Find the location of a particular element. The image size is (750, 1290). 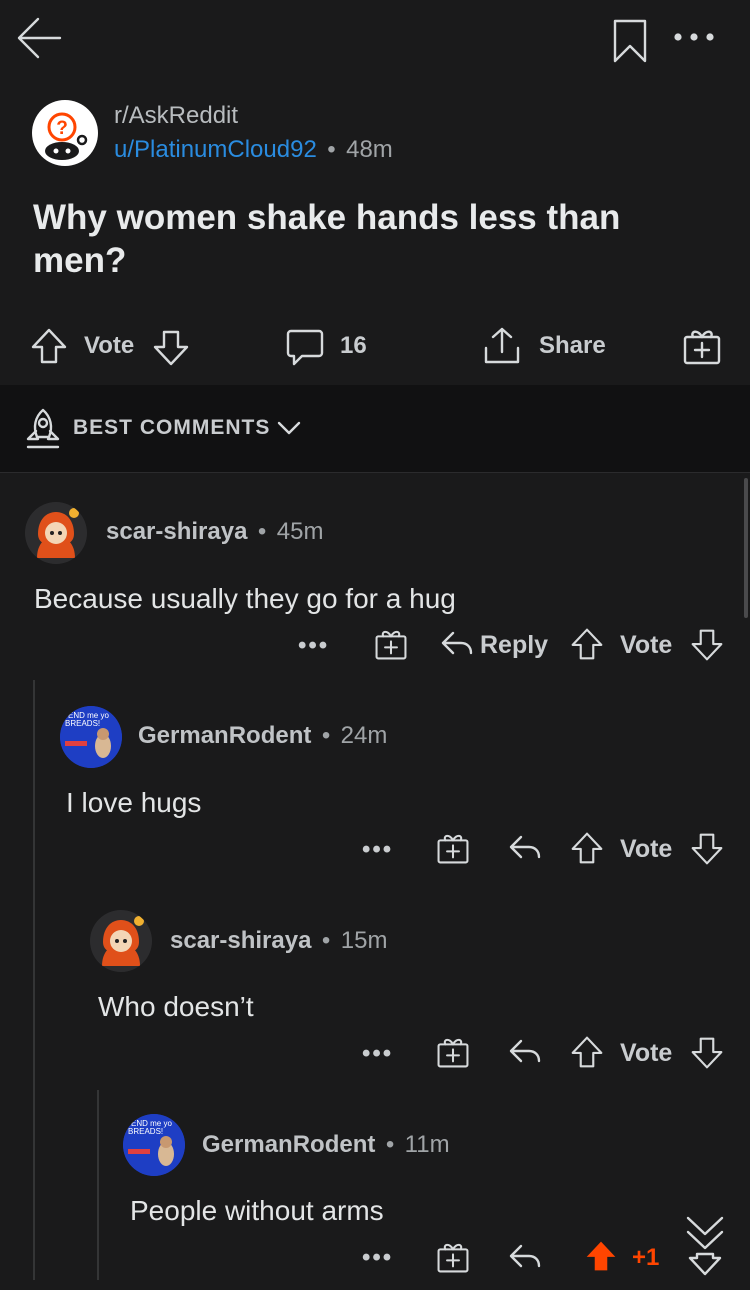

post-time: 48m is located at coordinates (369, 149).